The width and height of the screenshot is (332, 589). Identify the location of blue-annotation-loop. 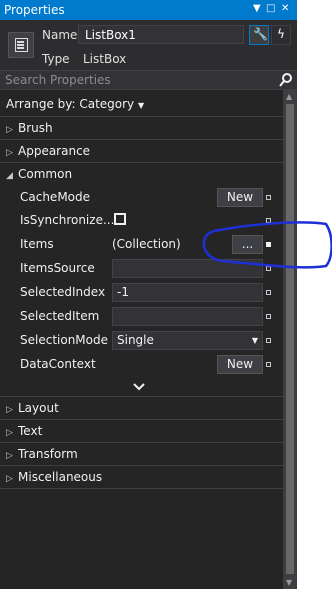
(267, 245).